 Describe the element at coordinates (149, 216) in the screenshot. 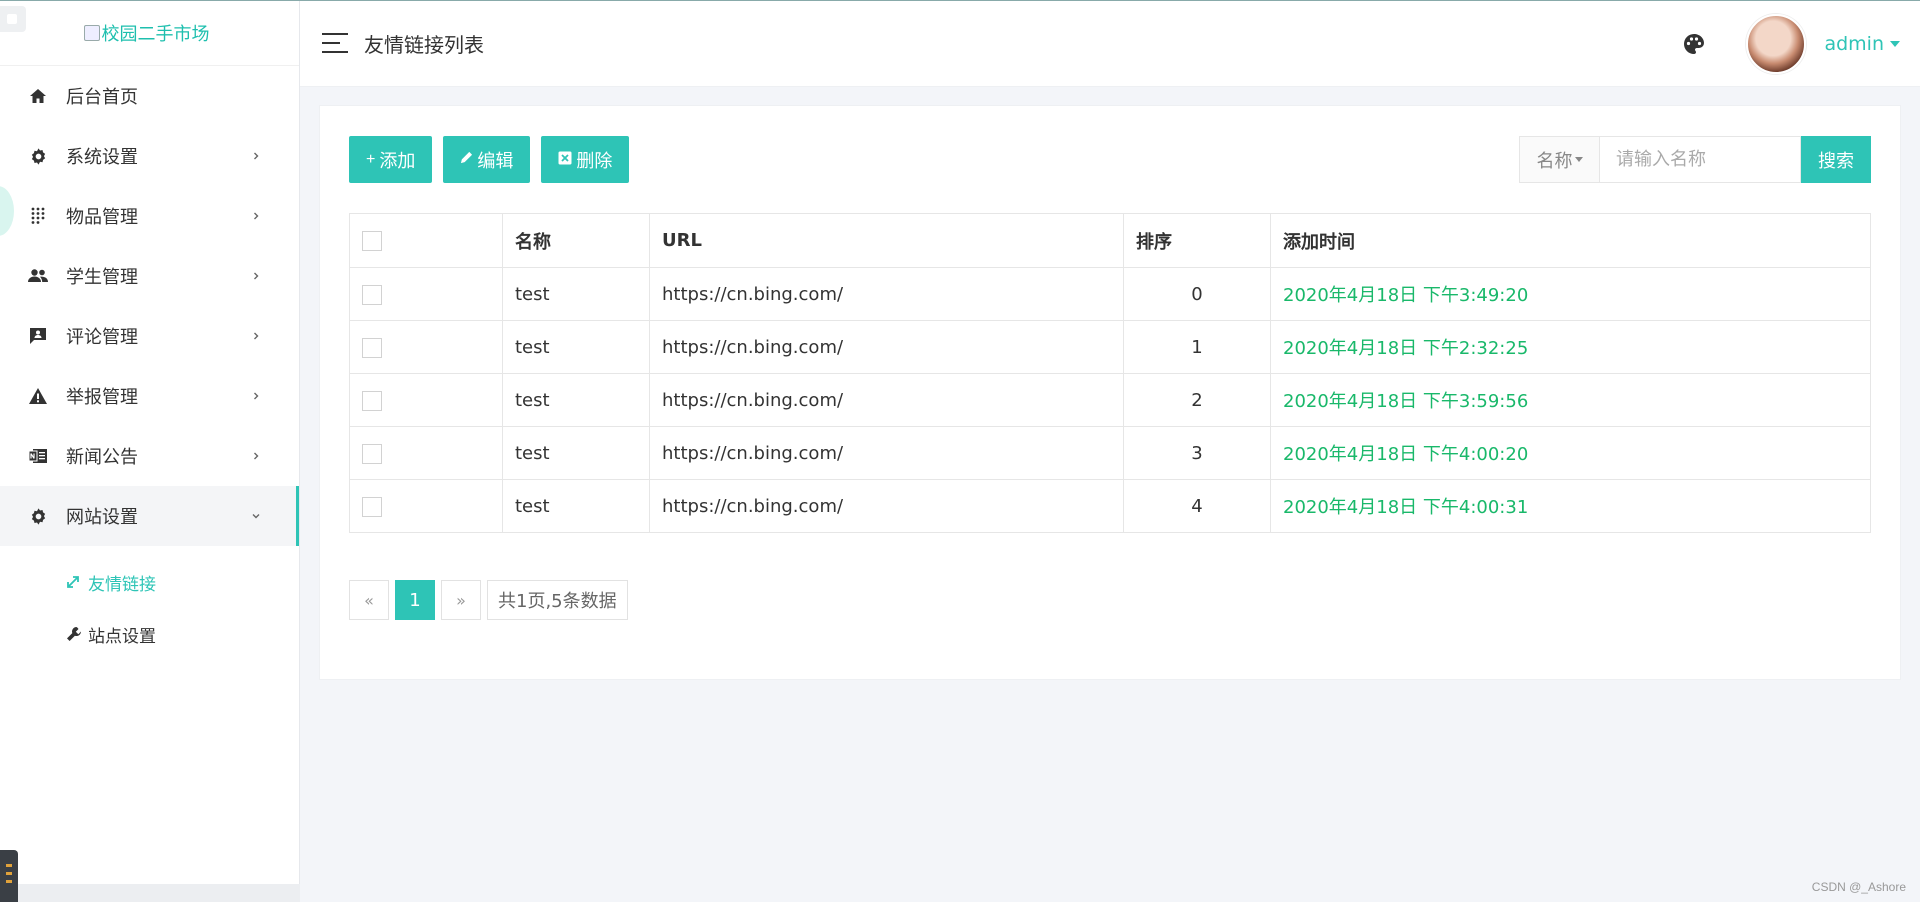

I see `sidebar-item-goods: 物品管理` at that location.